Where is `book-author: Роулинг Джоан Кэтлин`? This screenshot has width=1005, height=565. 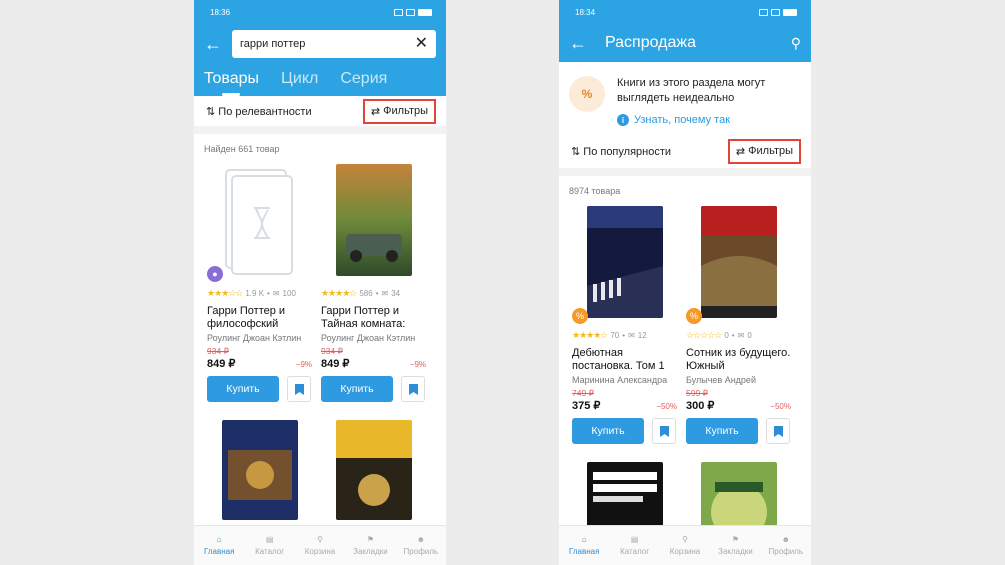 book-author: Роулинг Джоан Кэтлин is located at coordinates (254, 338).